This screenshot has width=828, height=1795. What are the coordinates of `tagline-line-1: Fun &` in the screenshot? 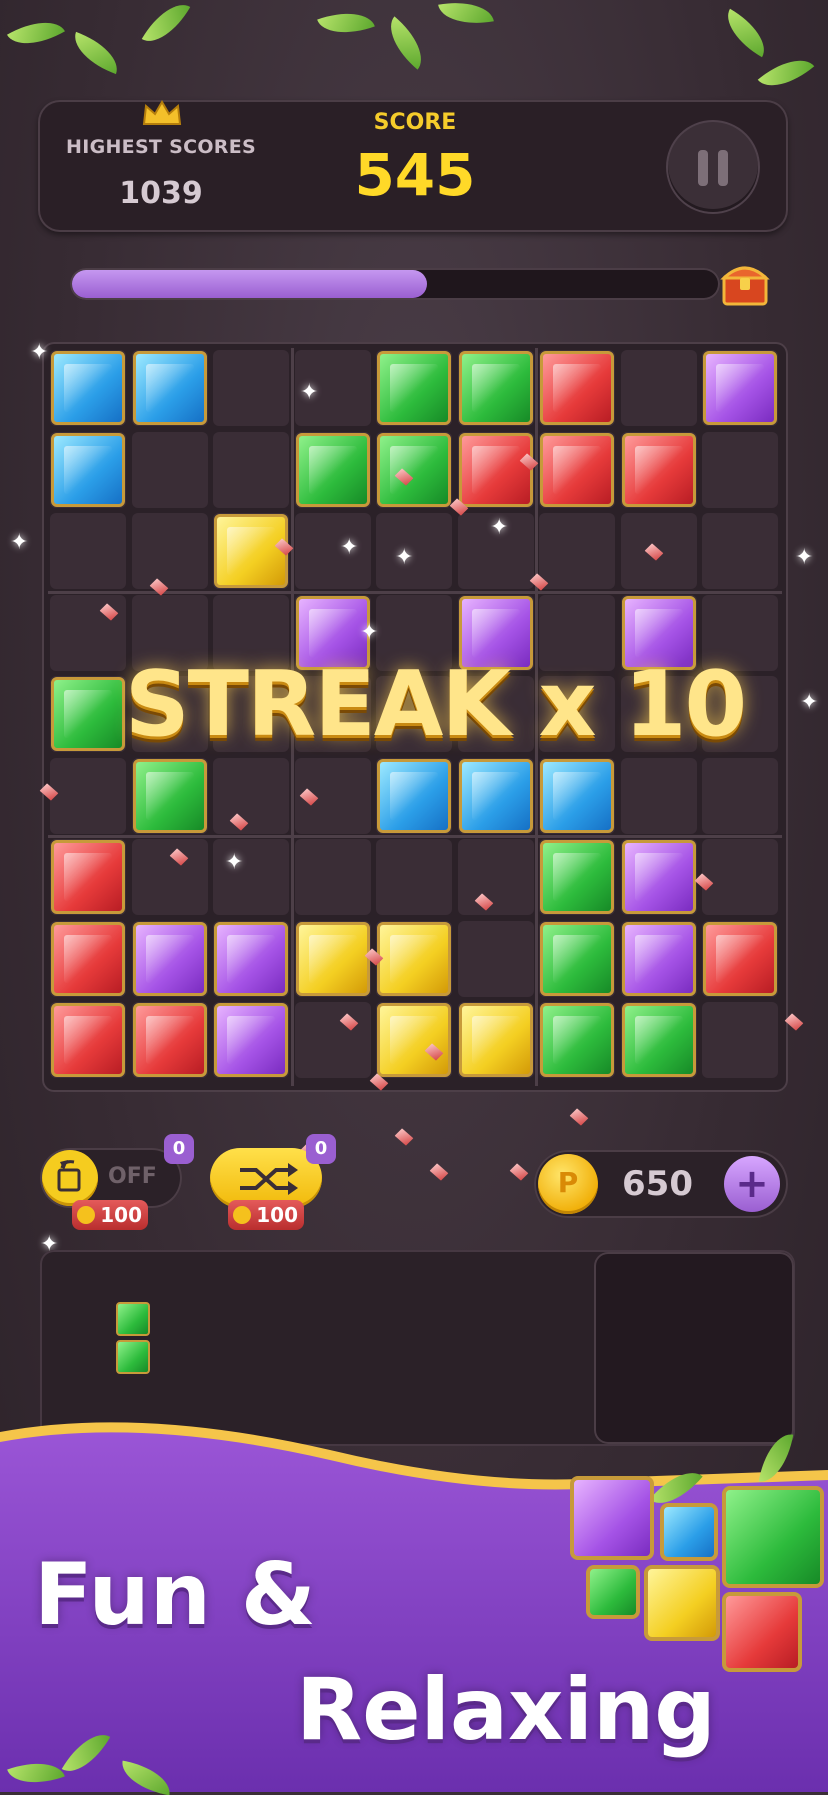 It's located at (175, 1595).